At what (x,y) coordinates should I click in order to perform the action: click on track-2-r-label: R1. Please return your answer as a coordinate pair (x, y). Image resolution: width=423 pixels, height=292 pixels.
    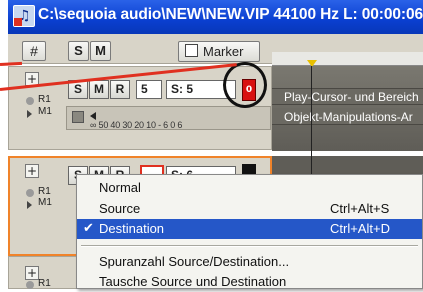
    Looking at the image, I should click on (44, 191).